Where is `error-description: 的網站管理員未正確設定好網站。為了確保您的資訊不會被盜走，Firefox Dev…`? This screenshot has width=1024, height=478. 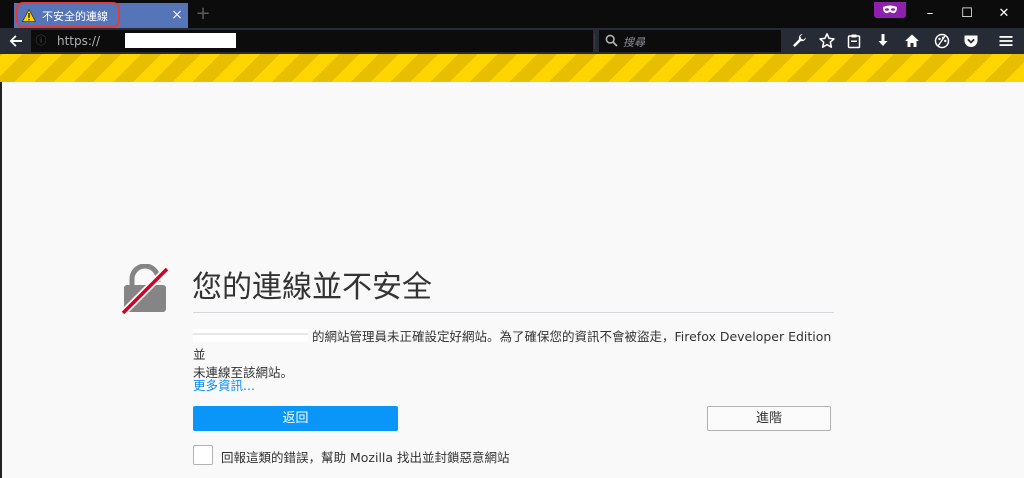
error-description: 的網站管理員未正確設定好網站。為了確保您的資訊不會被盜走，Firefox Dev… is located at coordinates (515, 355).